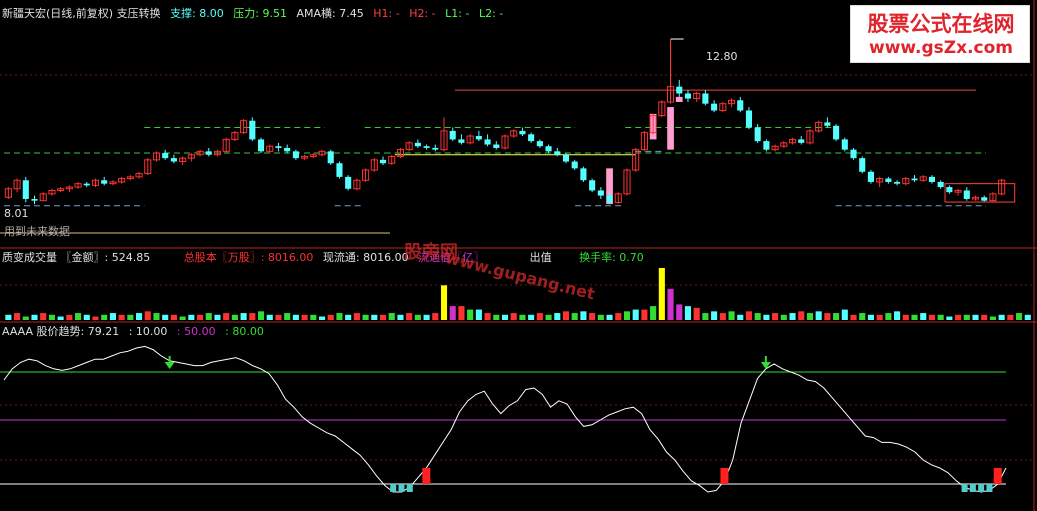 The height and width of the screenshot is (511, 1037). What do you see at coordinates (197, 13) in the screenshot?
I see `support-label: 支撑: 8.00` at bounding box center [197, 13].